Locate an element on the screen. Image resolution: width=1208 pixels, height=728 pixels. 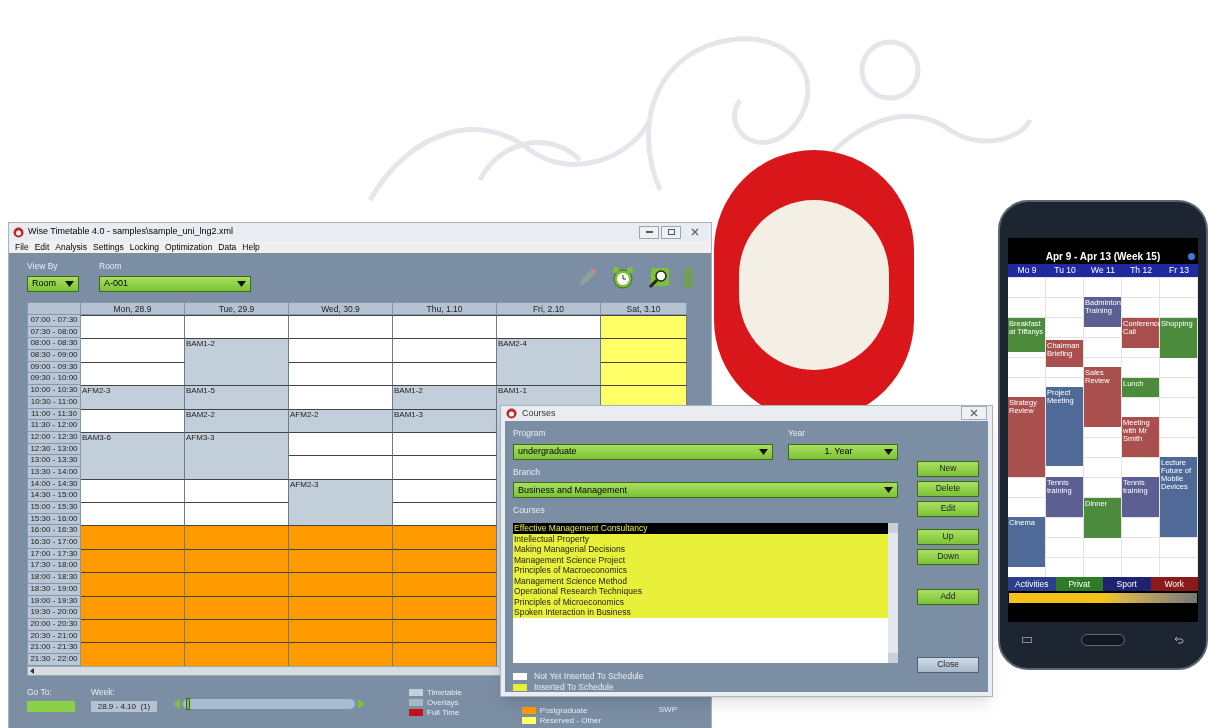
menu-item: Help is located at coordinates (251, 247).